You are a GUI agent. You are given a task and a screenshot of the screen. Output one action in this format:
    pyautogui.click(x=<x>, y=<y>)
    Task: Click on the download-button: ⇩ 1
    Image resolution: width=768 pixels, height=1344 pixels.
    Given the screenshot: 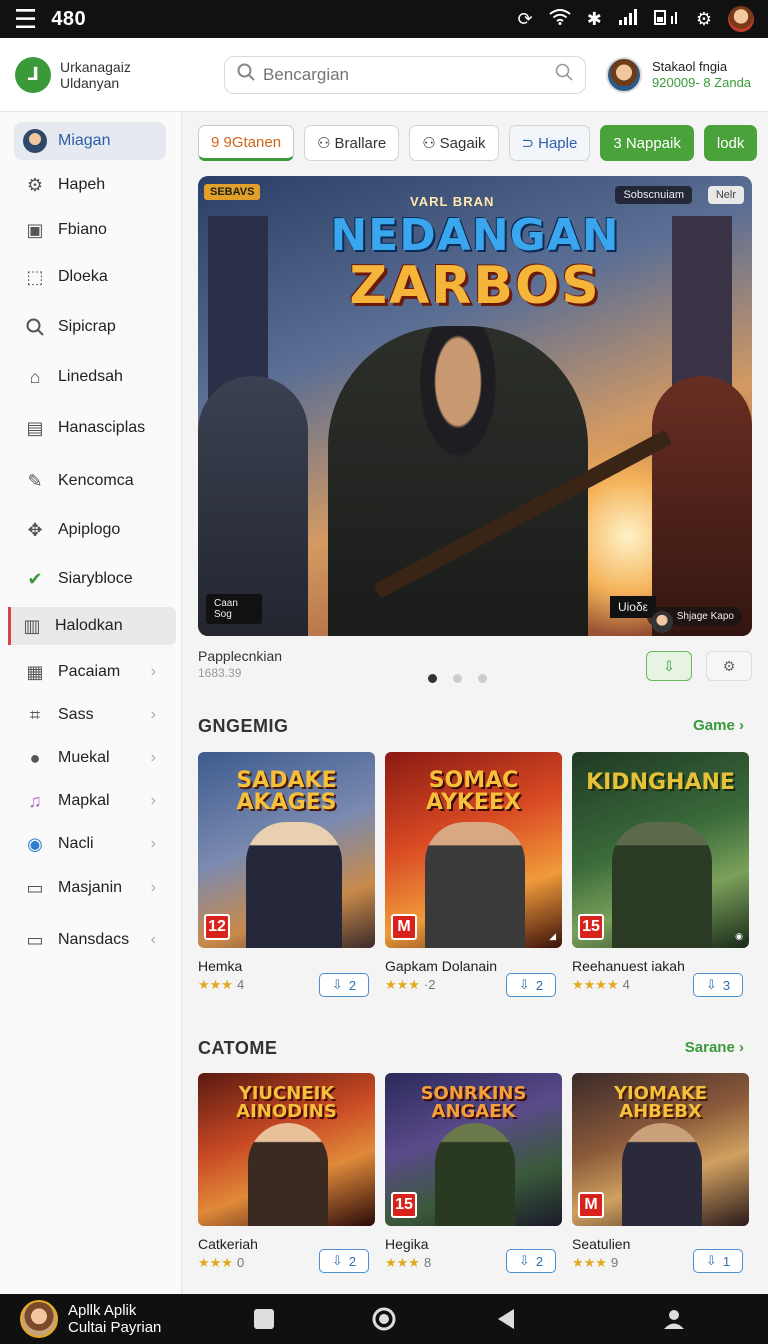 What is the action you would take?
    pyautogui.click(x=718, y=1261)
    